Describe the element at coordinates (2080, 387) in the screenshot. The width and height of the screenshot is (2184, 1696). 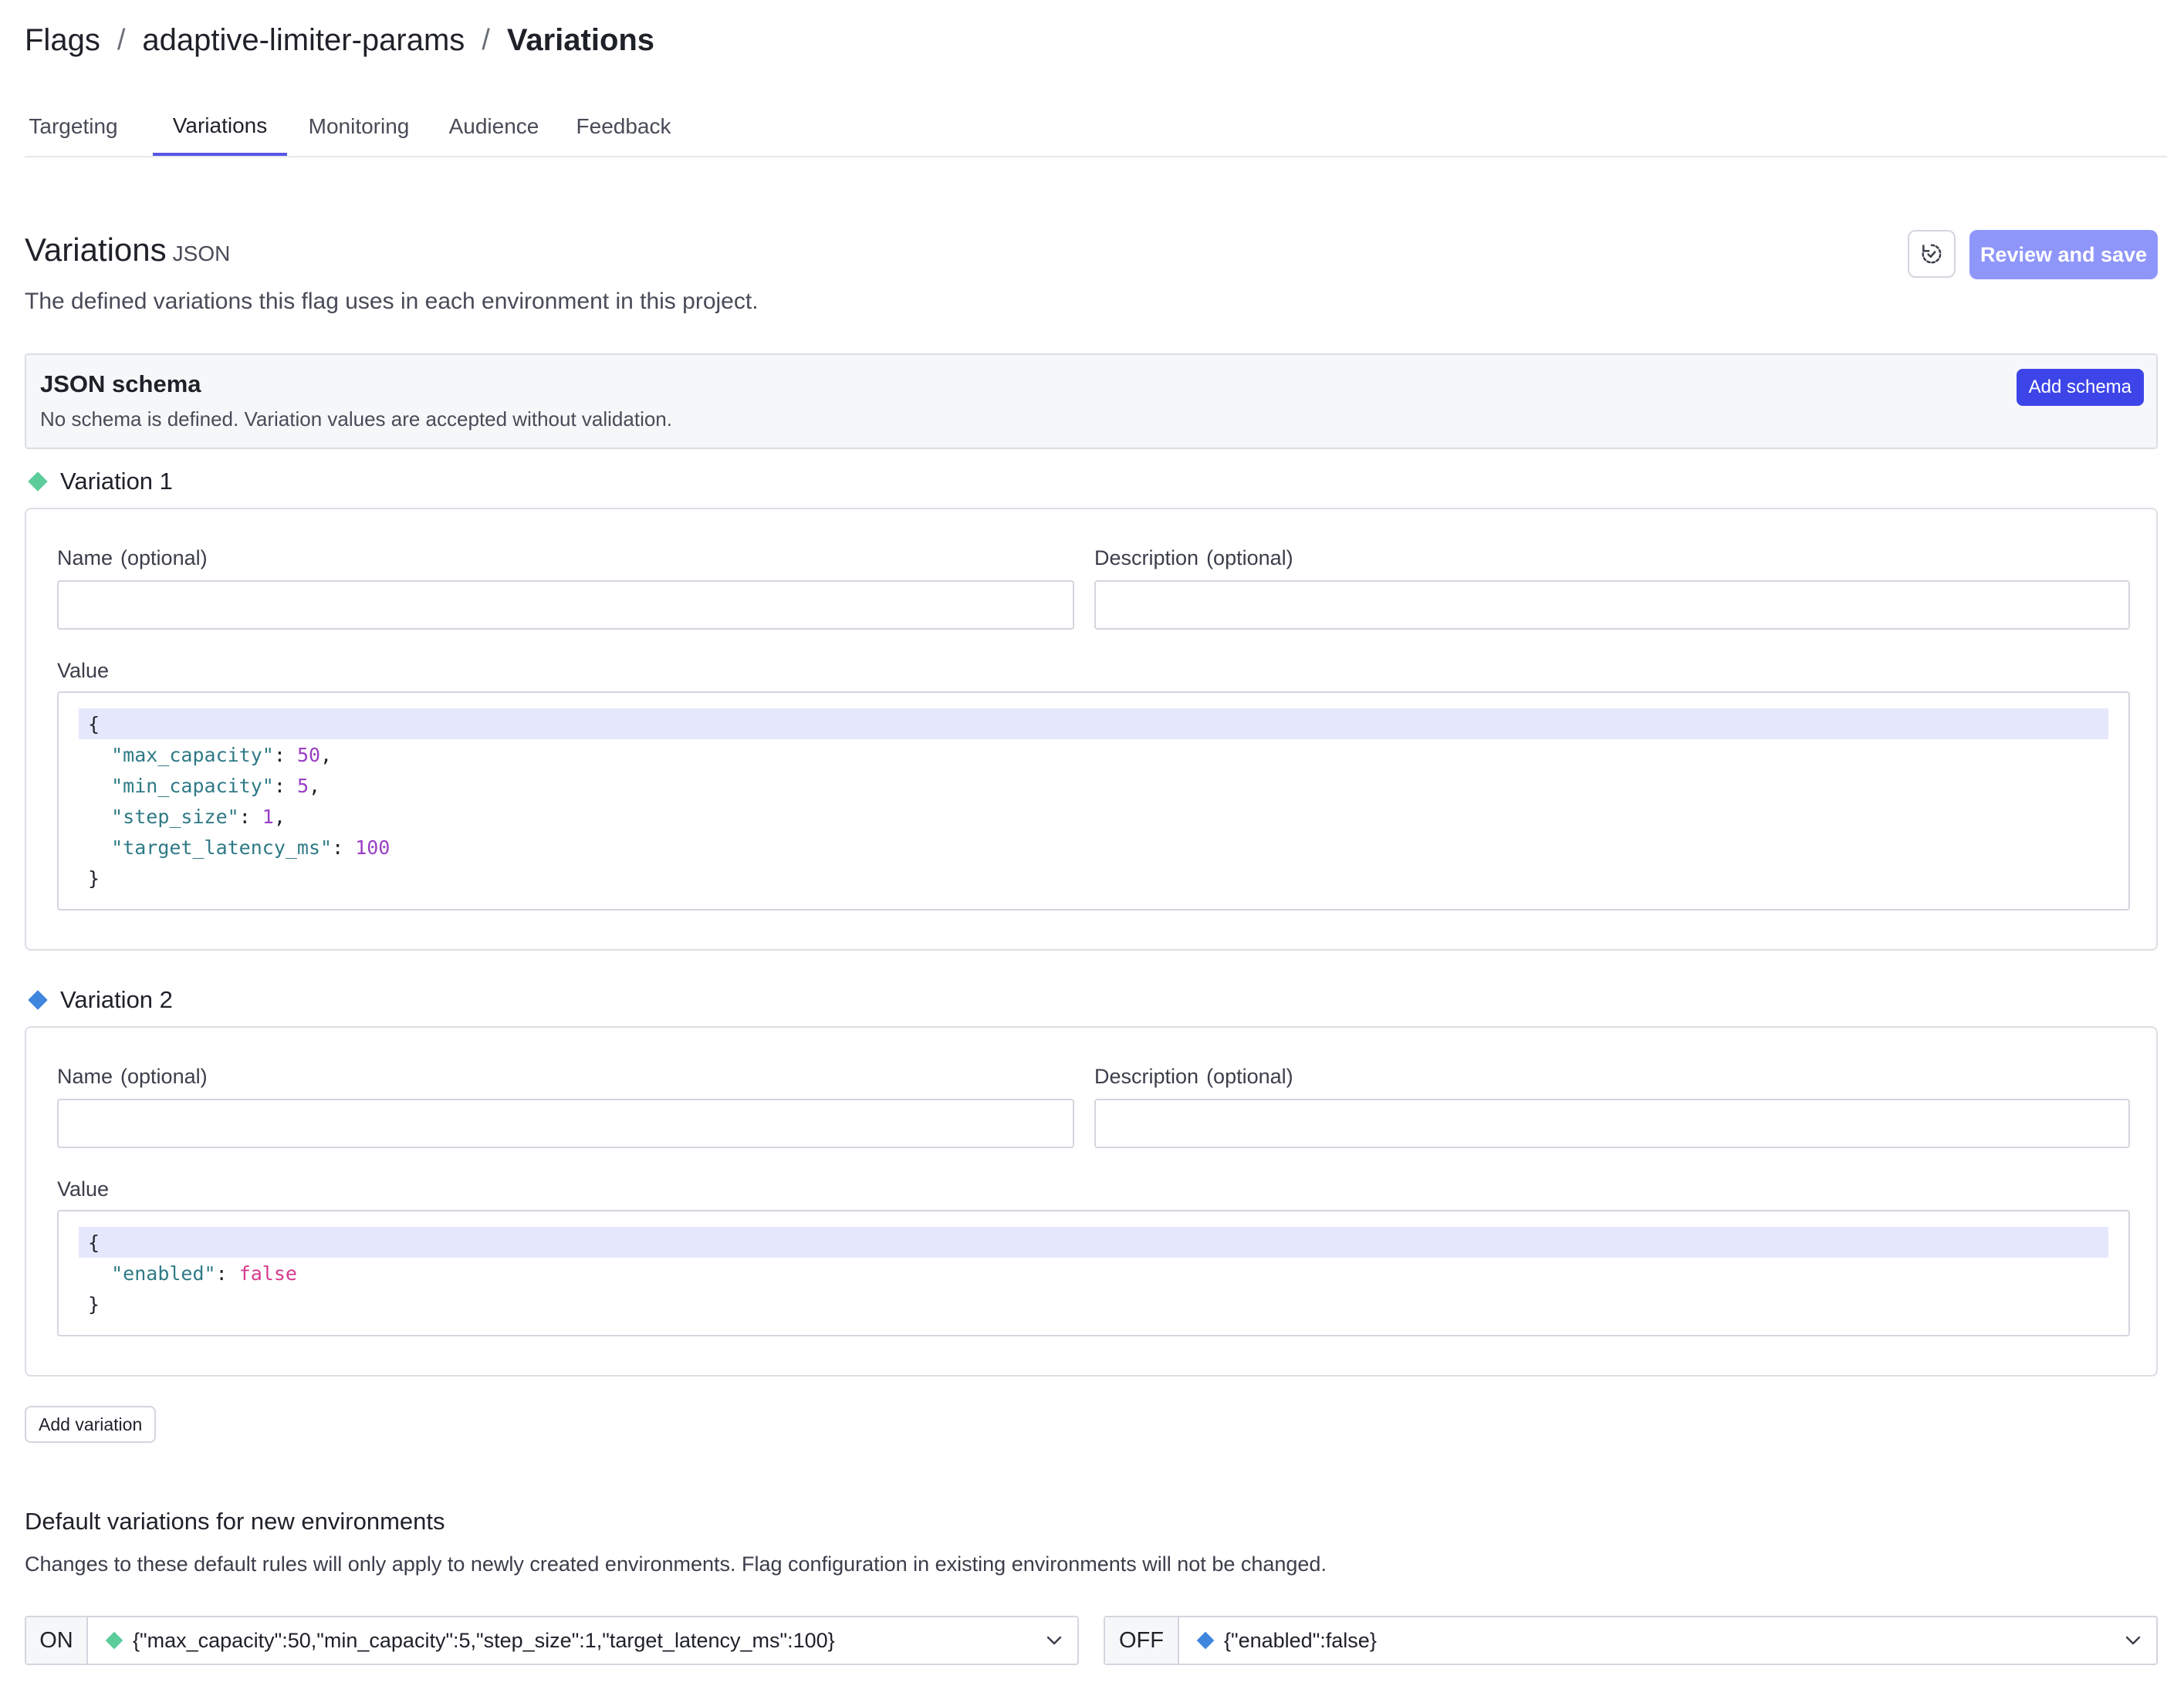
I see `add-schema-button: Add schema` at that location.